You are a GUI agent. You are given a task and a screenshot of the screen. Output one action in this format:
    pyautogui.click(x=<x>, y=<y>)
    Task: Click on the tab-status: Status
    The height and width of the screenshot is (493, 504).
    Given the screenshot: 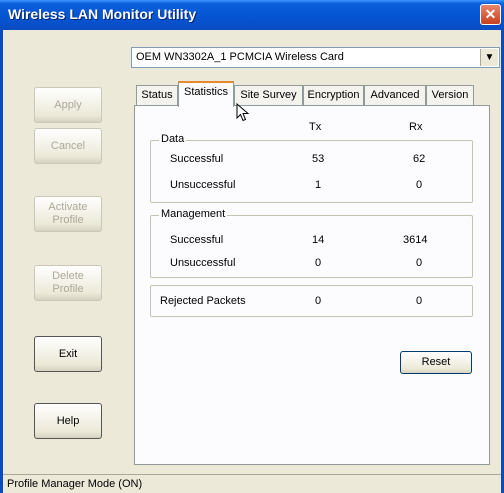 What is the action you would take?
    pyautogui.click(x=157, y=95)
    